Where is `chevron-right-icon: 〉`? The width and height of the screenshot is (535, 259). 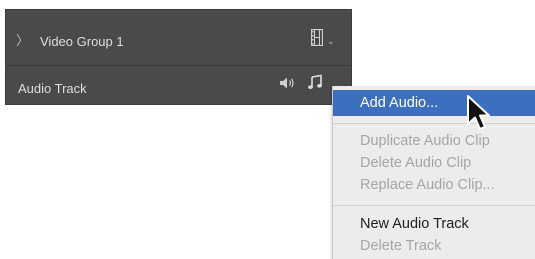 chevron-right-icon: 〉 is located at coordinates (22, 39).